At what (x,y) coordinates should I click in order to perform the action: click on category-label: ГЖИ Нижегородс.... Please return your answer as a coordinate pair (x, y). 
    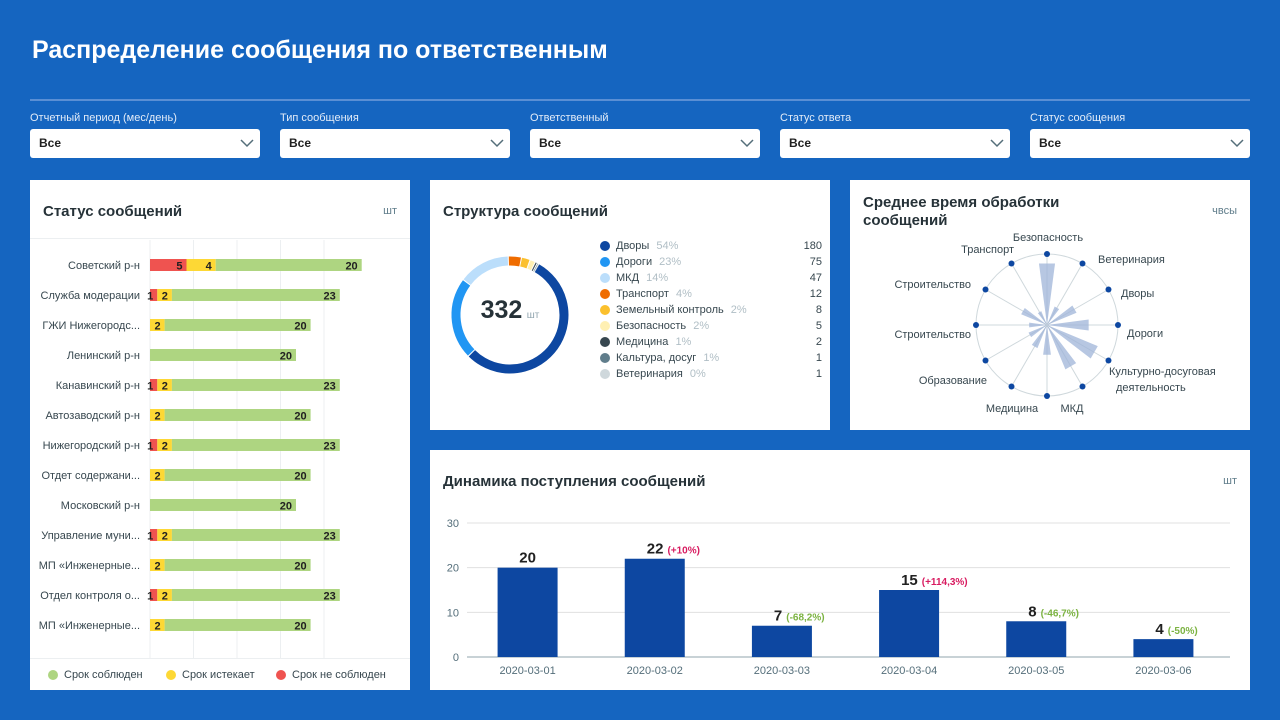
    Looking at the image, I should click on (91, 326).